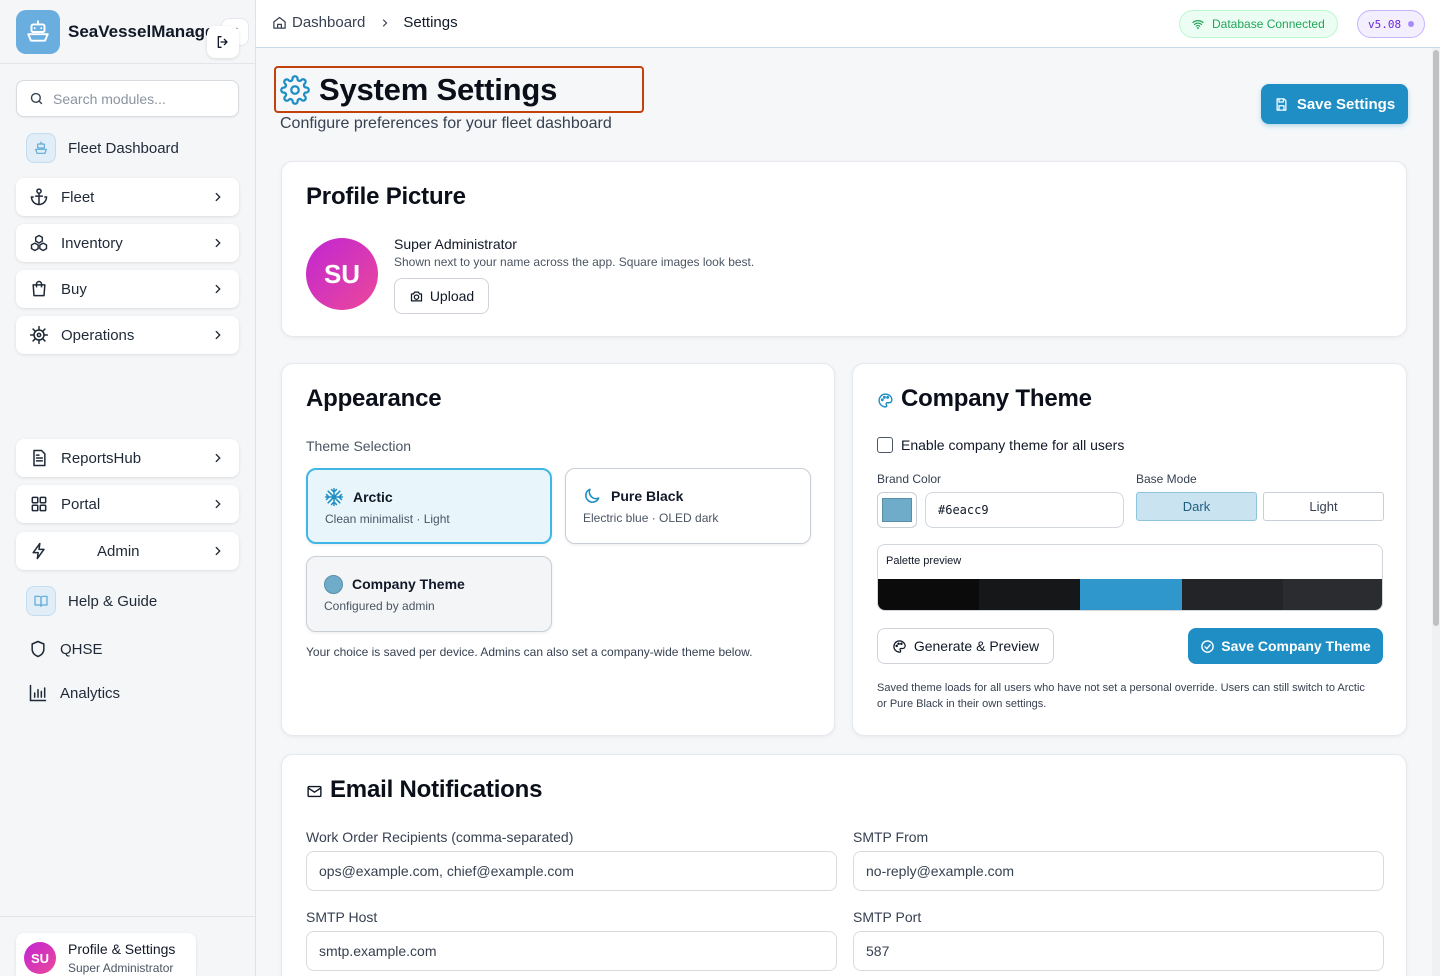  Describe the element at coordinates (127, 289) in the screenshot. I see `sidebar-item-buy: Buy` at that location.